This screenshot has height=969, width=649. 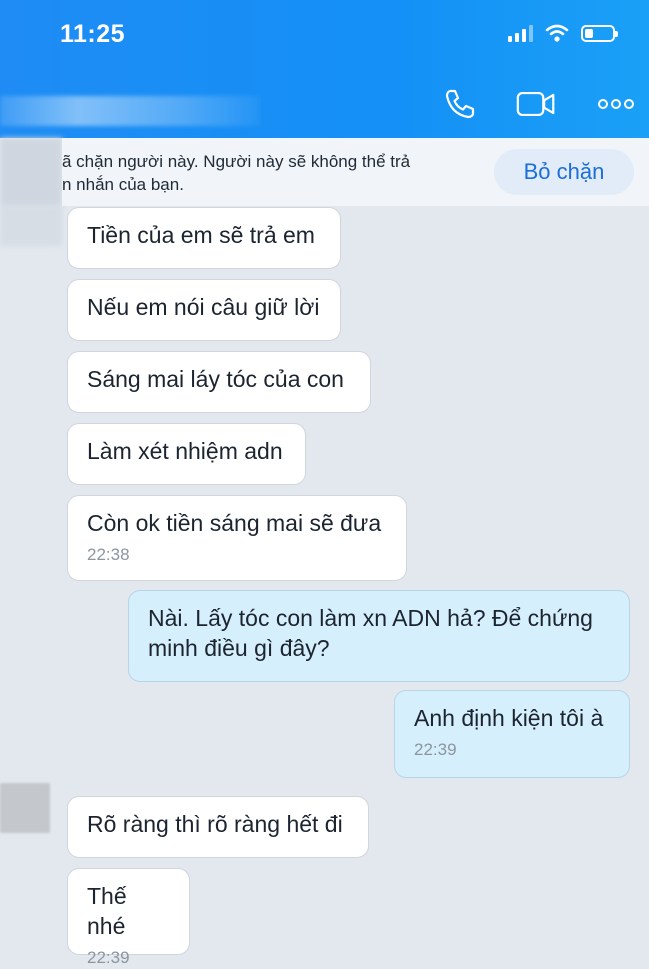 What do you see at coordinates (185, 451) in the screenshot?
I see `message-text: Làm xét nhiệm adn` at bounding box center [185, 451].